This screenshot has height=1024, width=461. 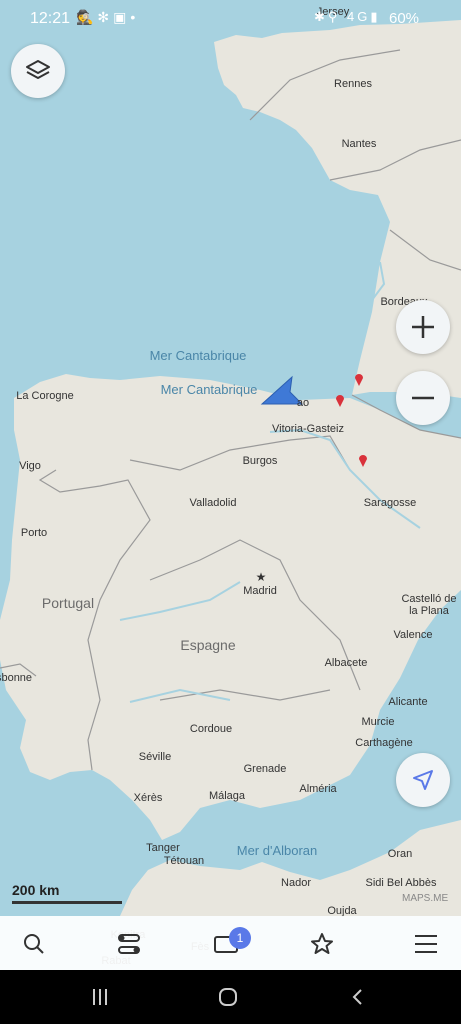 I want to click on hamburger-menu-icon, so click(x=426, y=944).